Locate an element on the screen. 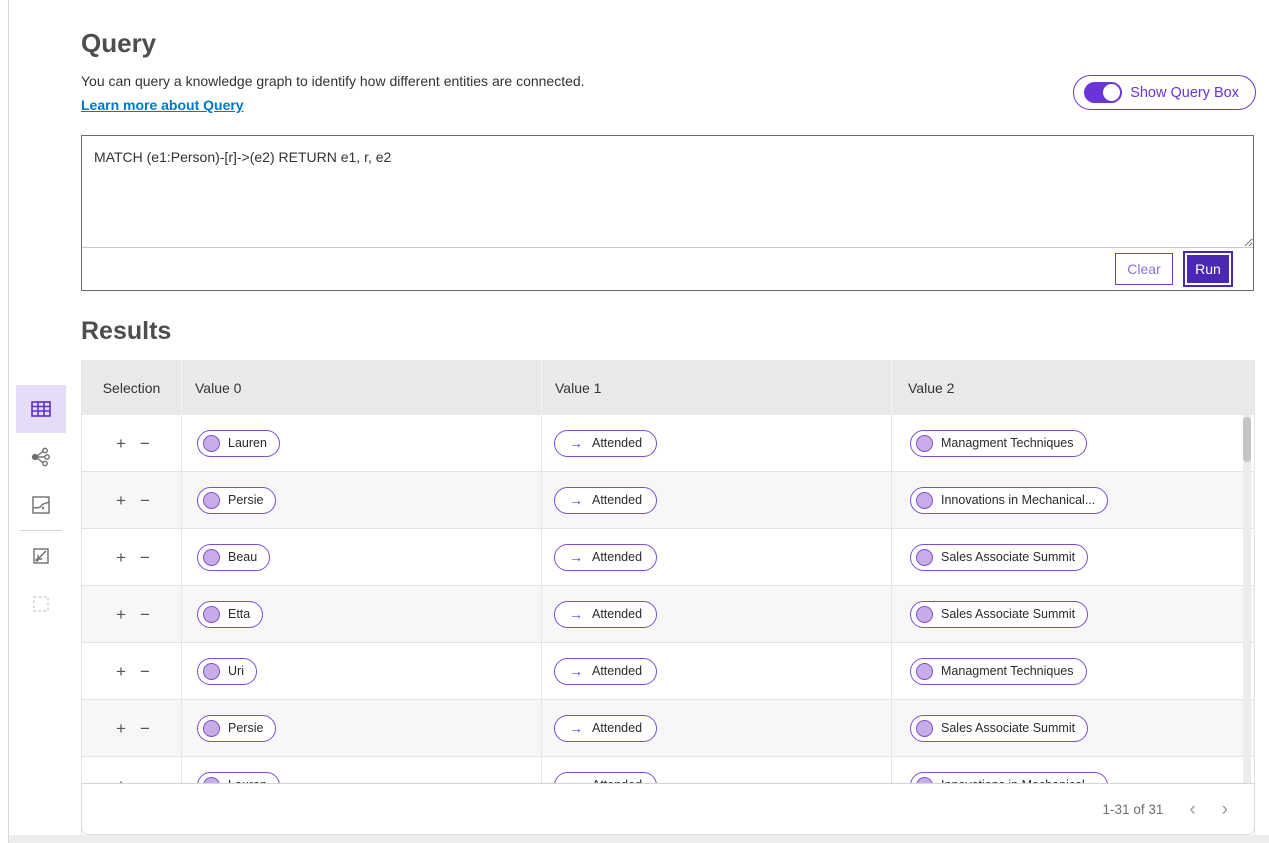 The image size is (1269, 843). selection-tool-button is located at coordinates (41, 604).